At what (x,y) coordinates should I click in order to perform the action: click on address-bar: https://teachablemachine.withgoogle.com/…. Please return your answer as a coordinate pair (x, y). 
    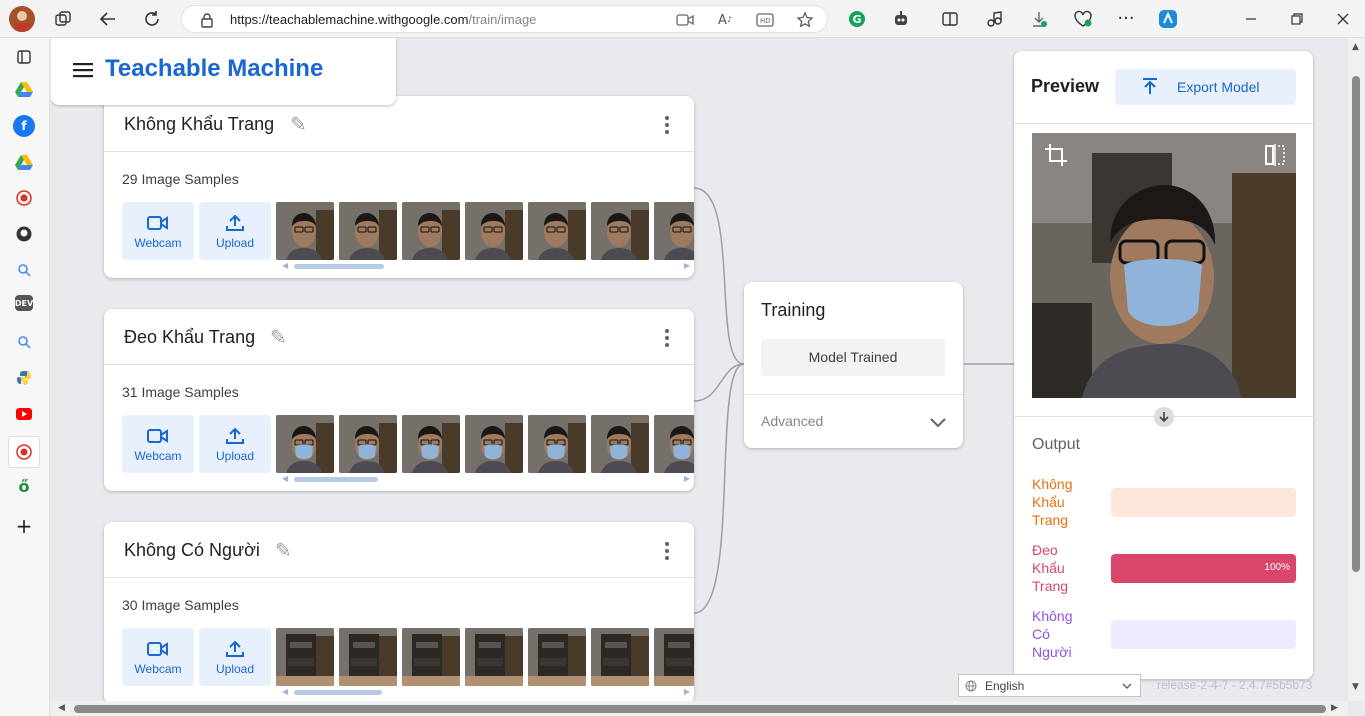
    Looking at the image, I should click on (504, 19).